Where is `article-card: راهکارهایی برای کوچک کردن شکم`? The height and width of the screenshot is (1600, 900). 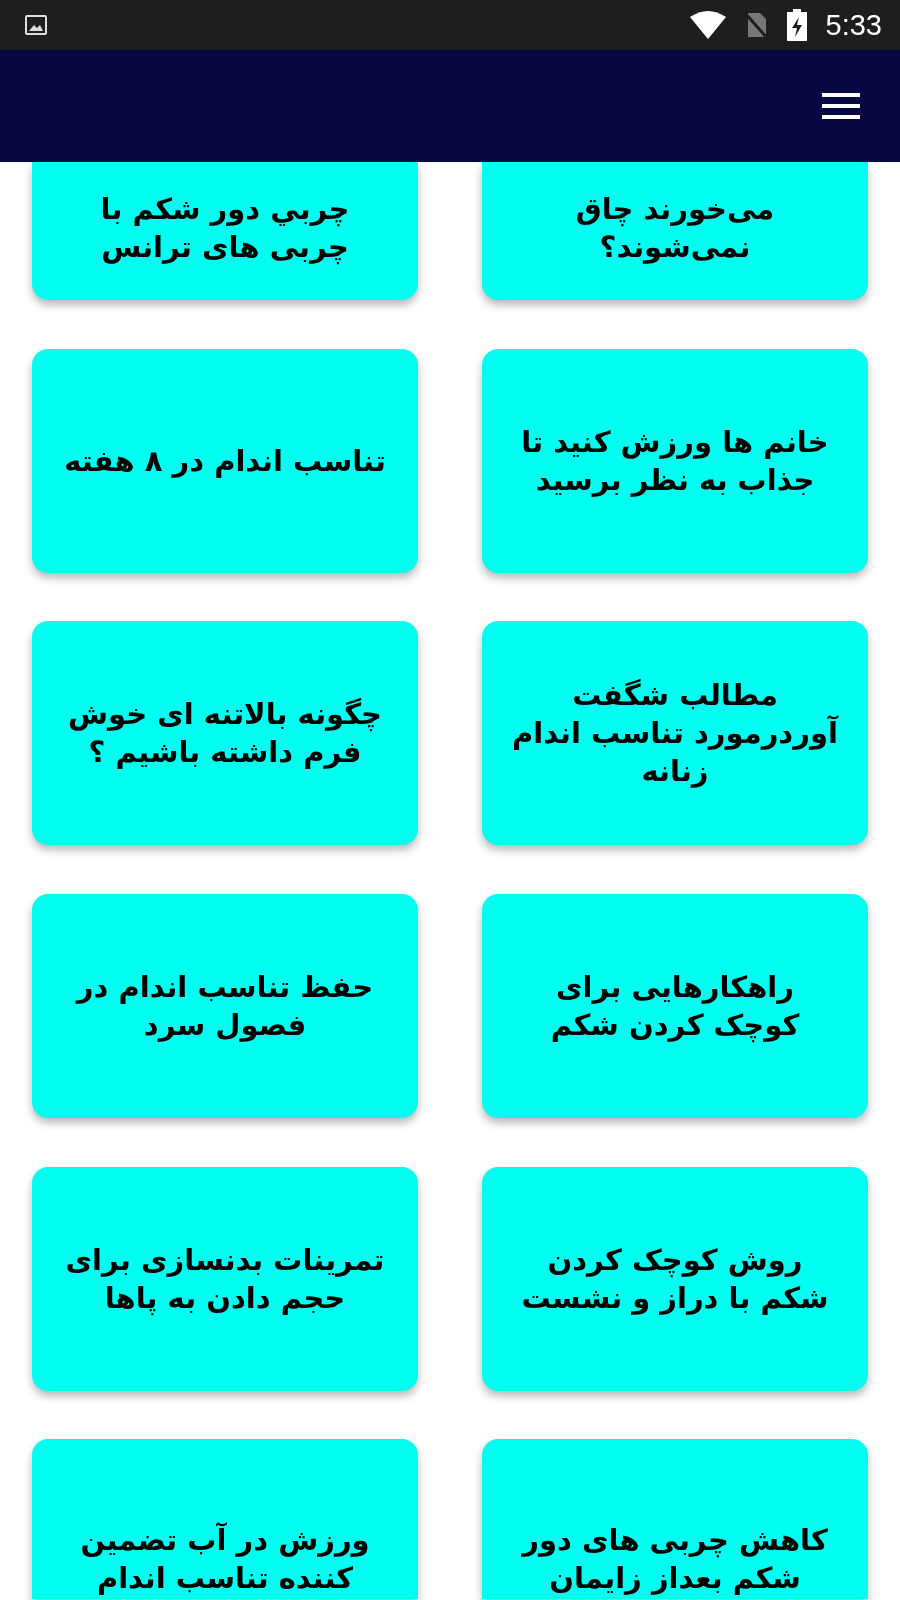 article-card: راهکارهایی برای کوچک کردن شکم is located at coordinates (675, 1006).